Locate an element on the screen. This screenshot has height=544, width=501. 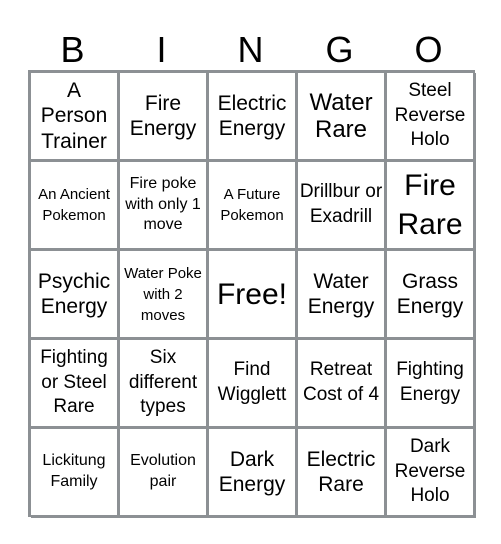
bingo-cell: Steel Reverse Holo is located at coordinates (431, 117).